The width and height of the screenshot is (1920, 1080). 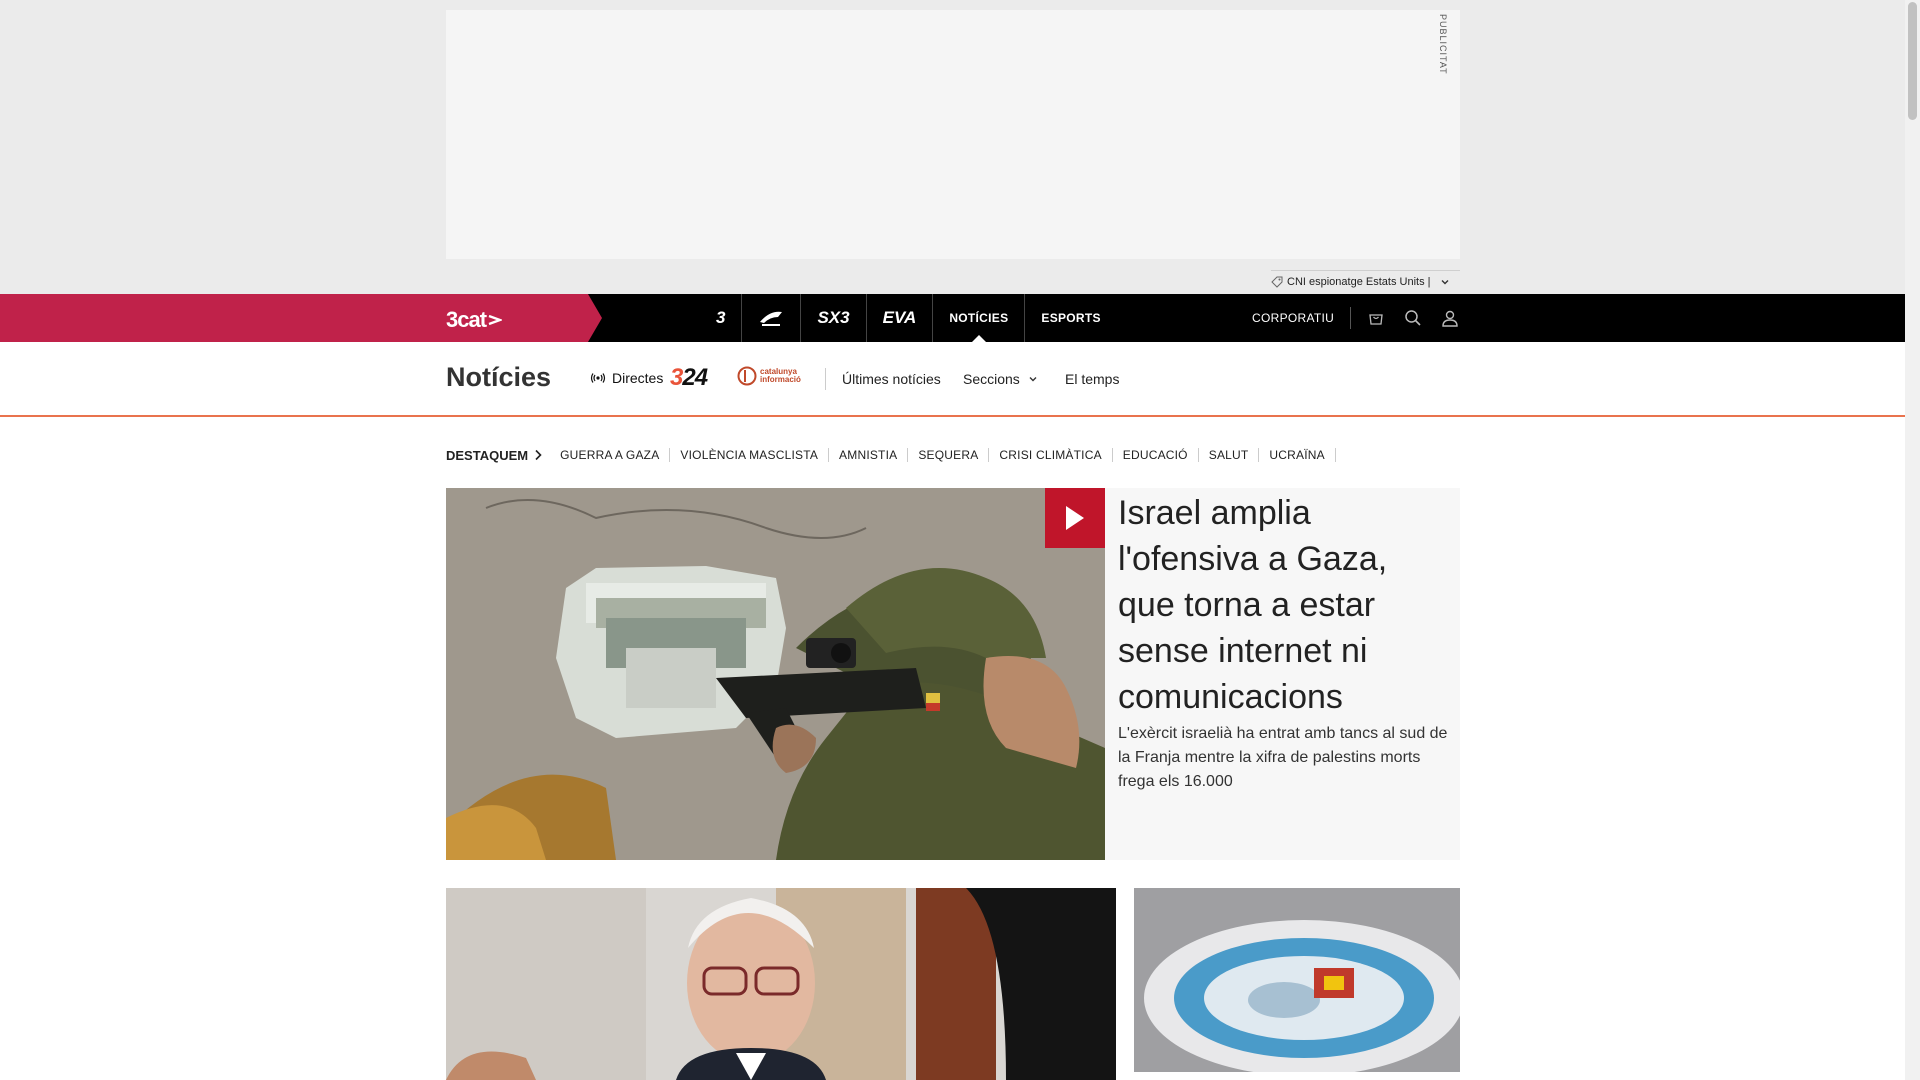 I want to click on catalunya-informacio-logo: catalunya informació, so click(x=784, y=376).